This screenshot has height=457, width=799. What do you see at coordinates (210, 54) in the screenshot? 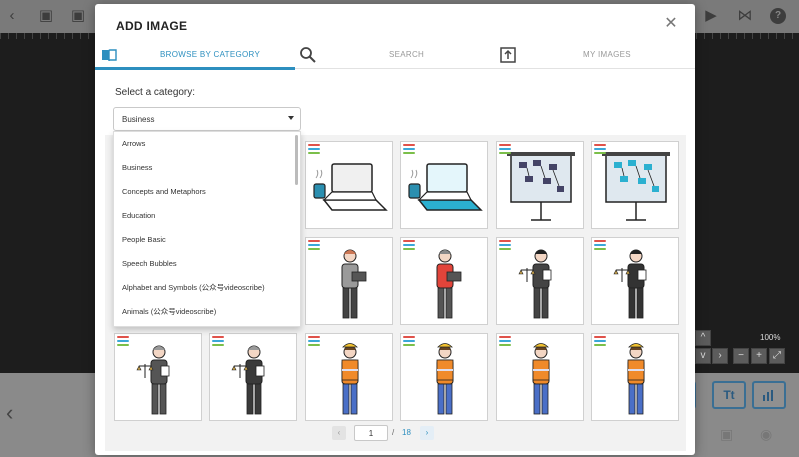
I see `tab-label: BROWSE BY CATEGORY` at bounding box center [210, 54].